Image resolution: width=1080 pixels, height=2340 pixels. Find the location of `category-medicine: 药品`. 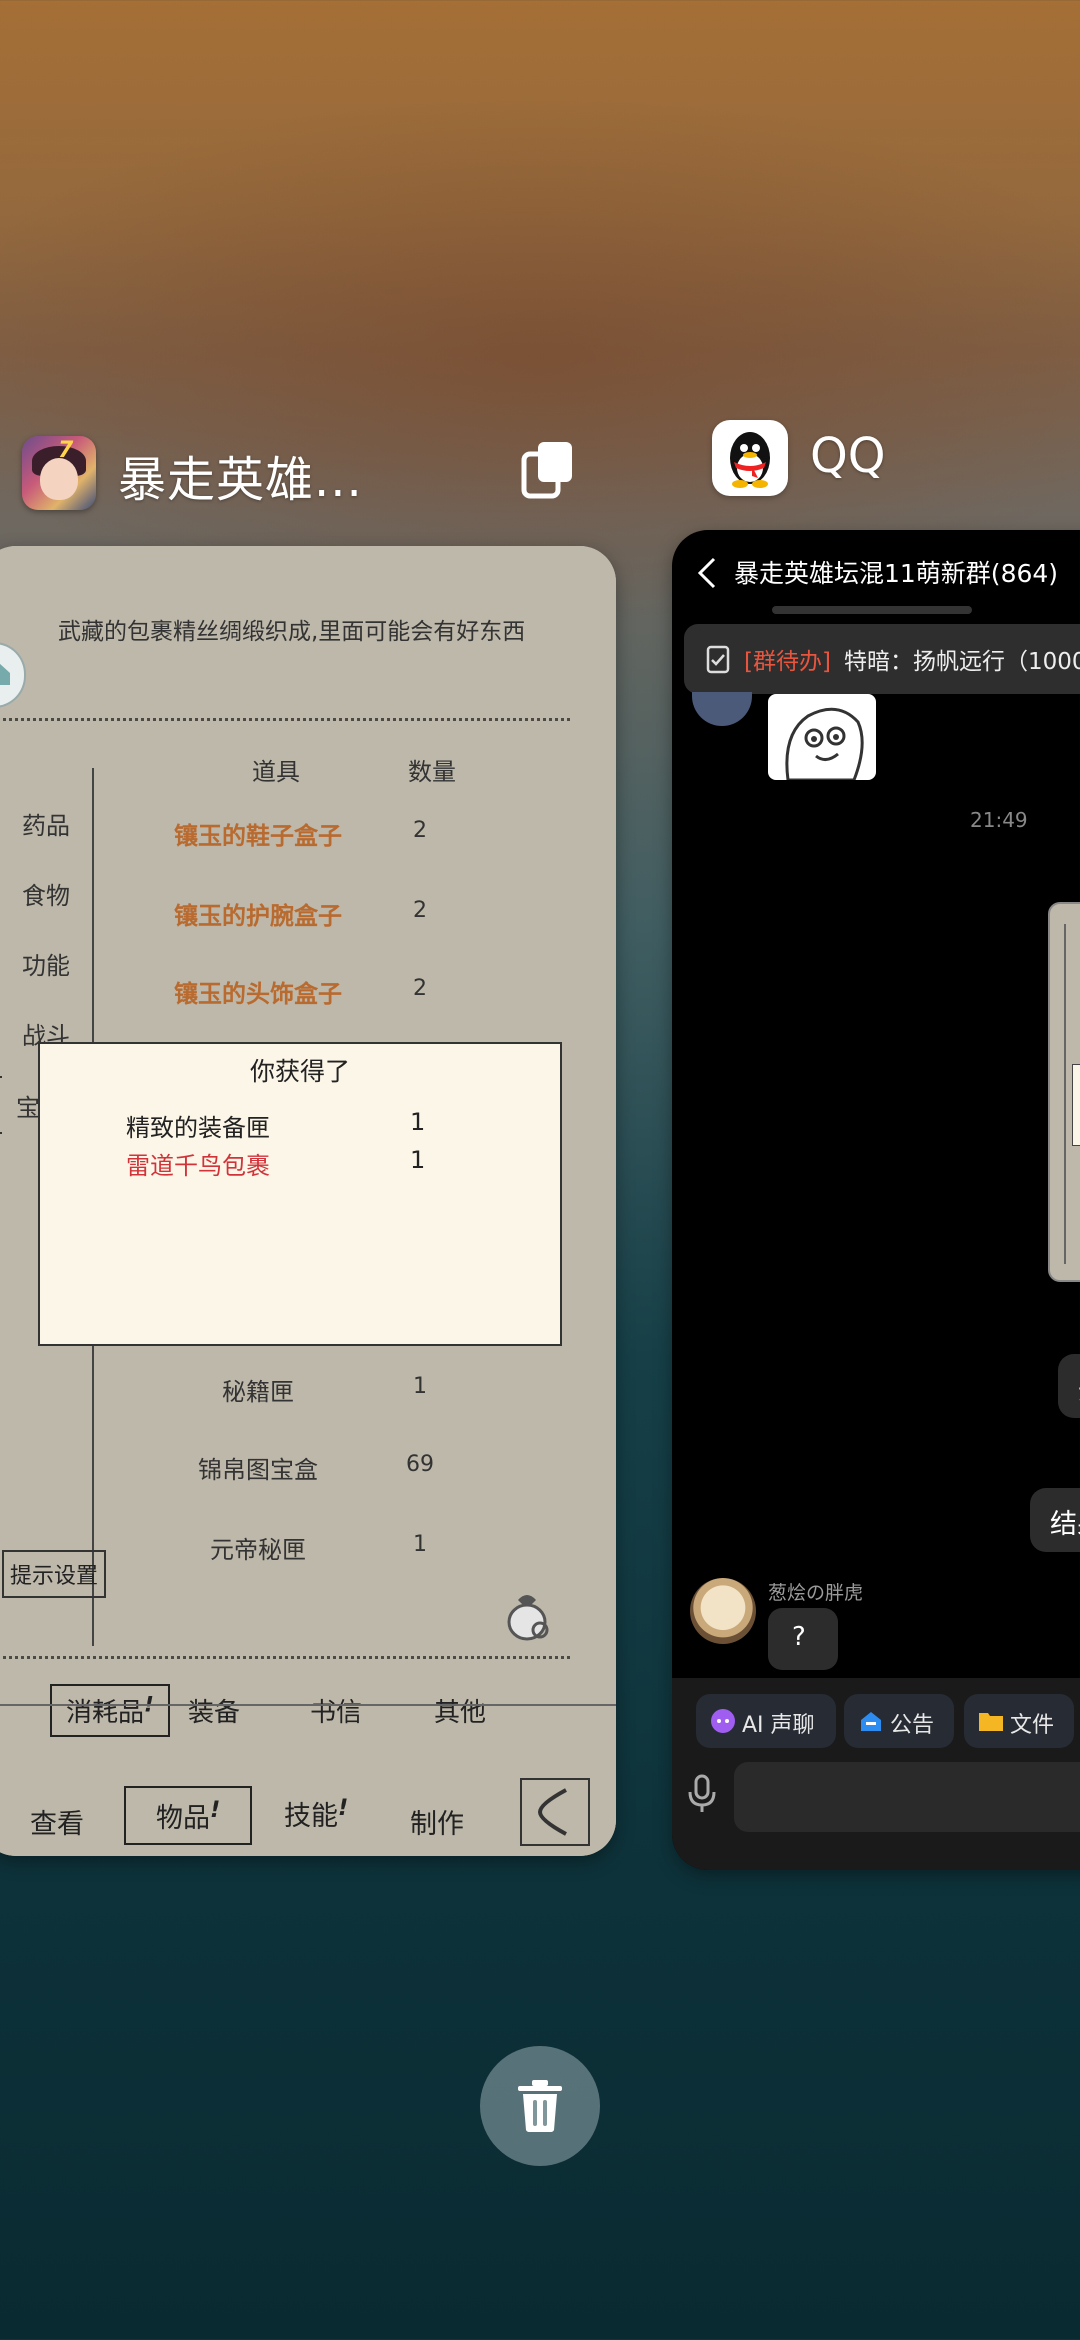

category-medicine: 药品 is located at coordinates (46, 823).